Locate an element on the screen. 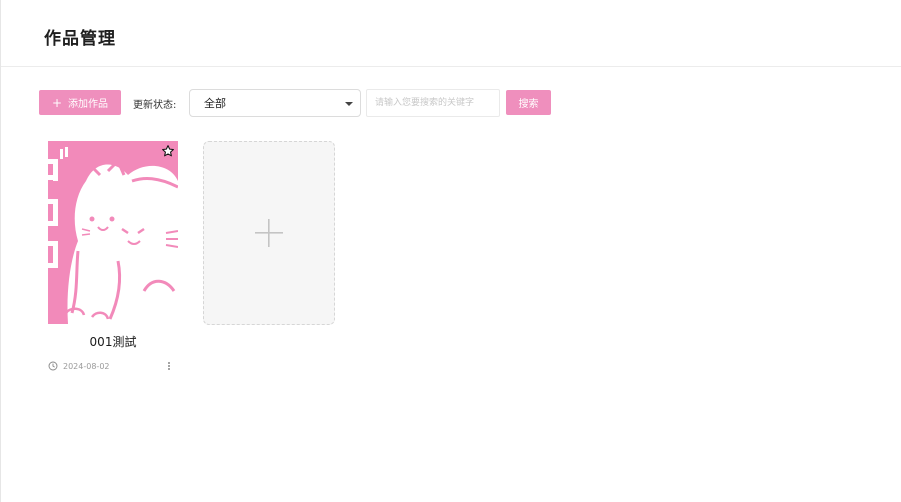 This screenshot has height=502, width=901. more-vertical-icon is located at coordinates (169, 366).